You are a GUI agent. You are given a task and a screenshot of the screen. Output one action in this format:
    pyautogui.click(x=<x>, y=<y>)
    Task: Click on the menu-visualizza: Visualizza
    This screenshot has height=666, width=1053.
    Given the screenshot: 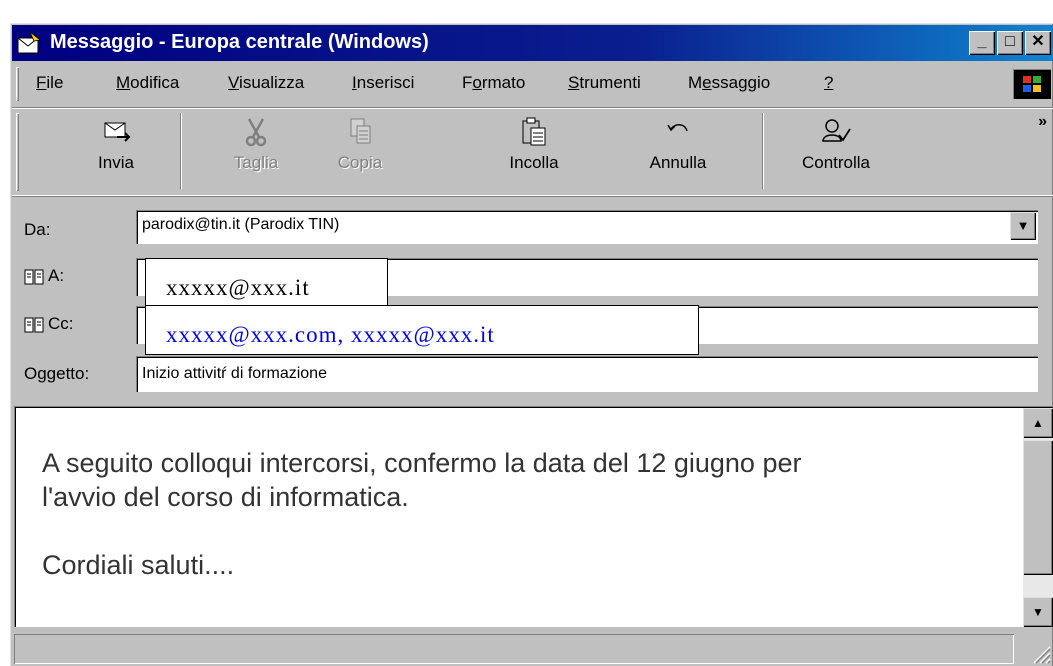 What is the action you would take?
    pyautogui.click(x=266, y=83)
    